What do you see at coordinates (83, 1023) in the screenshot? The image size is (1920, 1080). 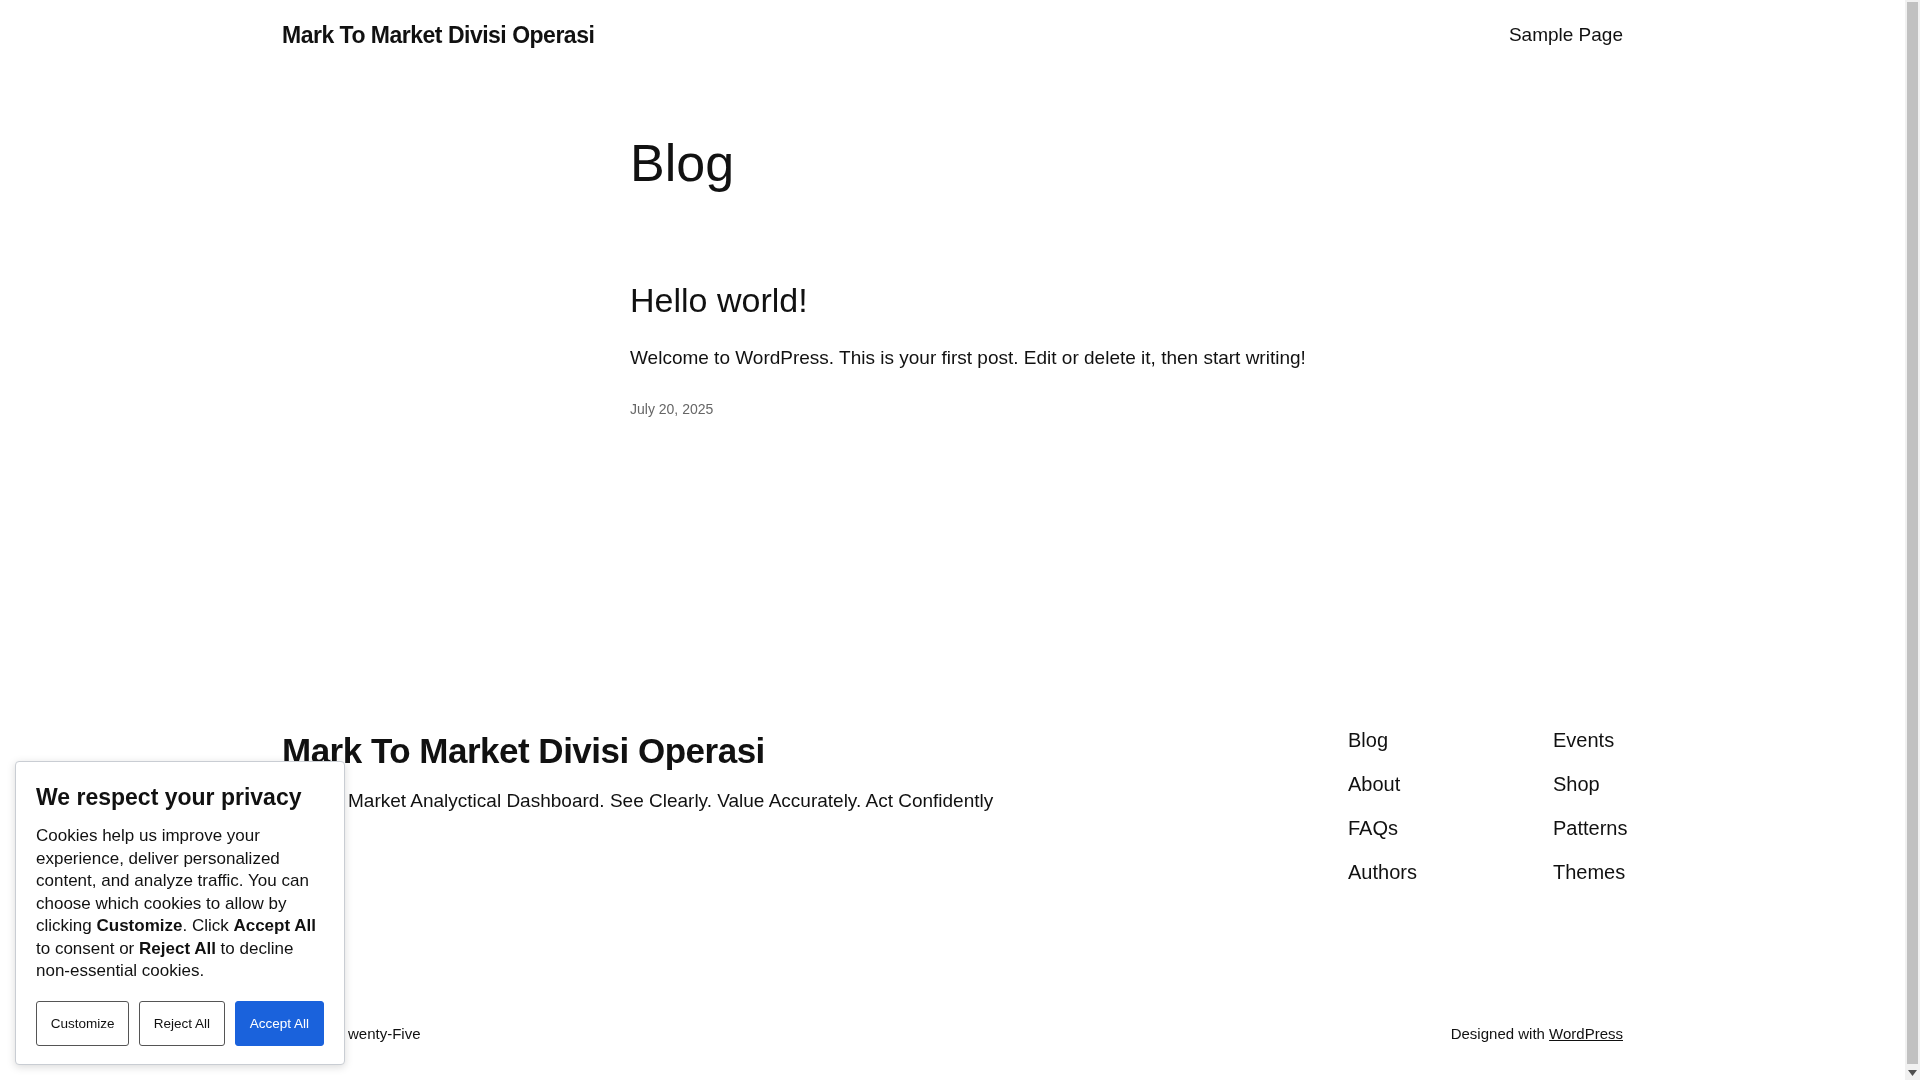 I see `cookie-button: Customize` at bounding box center [83, 1023].